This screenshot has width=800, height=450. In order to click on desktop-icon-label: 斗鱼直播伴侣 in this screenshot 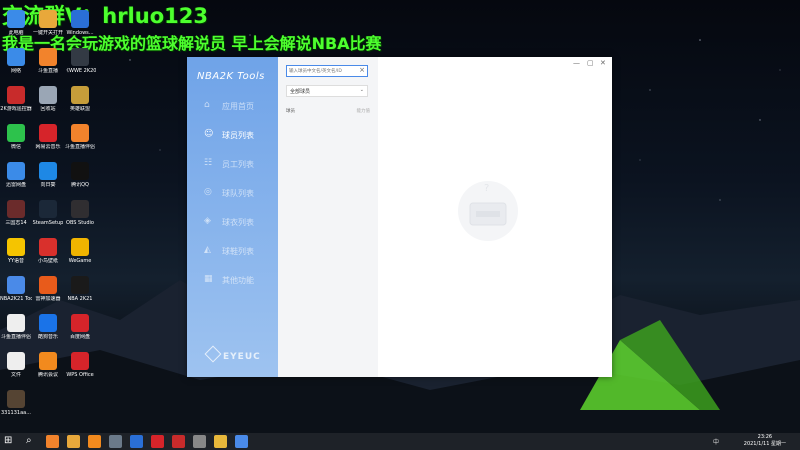, I will do `click(79, 147)`.